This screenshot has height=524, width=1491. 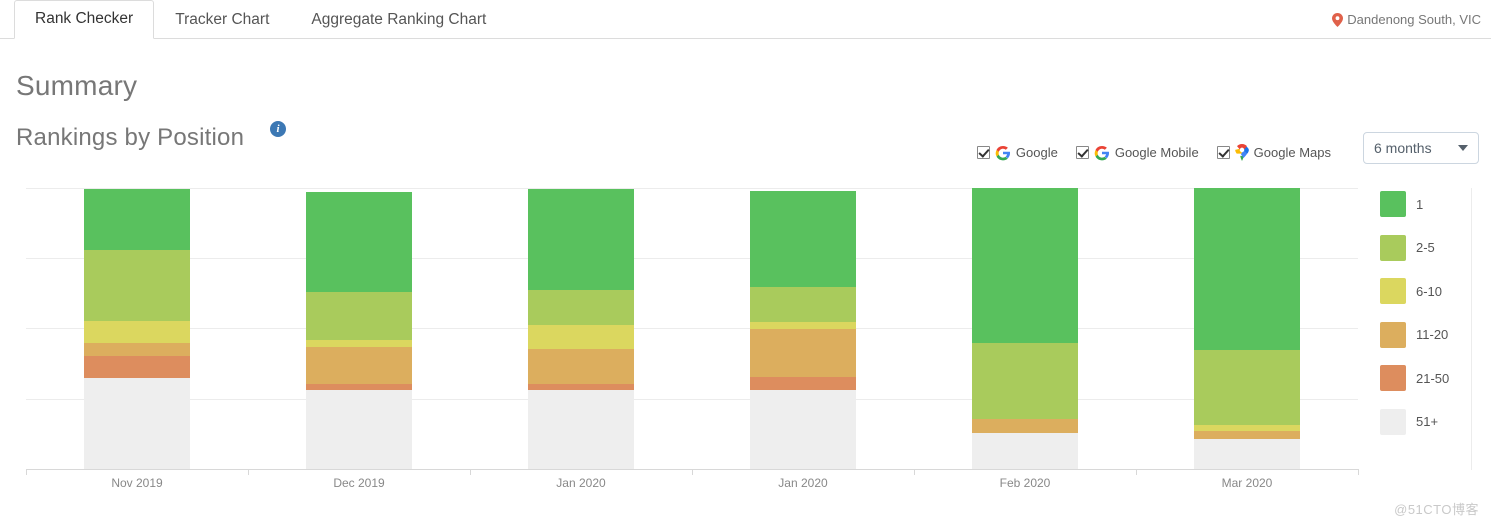 I want to click on chart-legend: 1 2-5 6-10 11-20 21-50 51+, so click(x=1430, y=320).